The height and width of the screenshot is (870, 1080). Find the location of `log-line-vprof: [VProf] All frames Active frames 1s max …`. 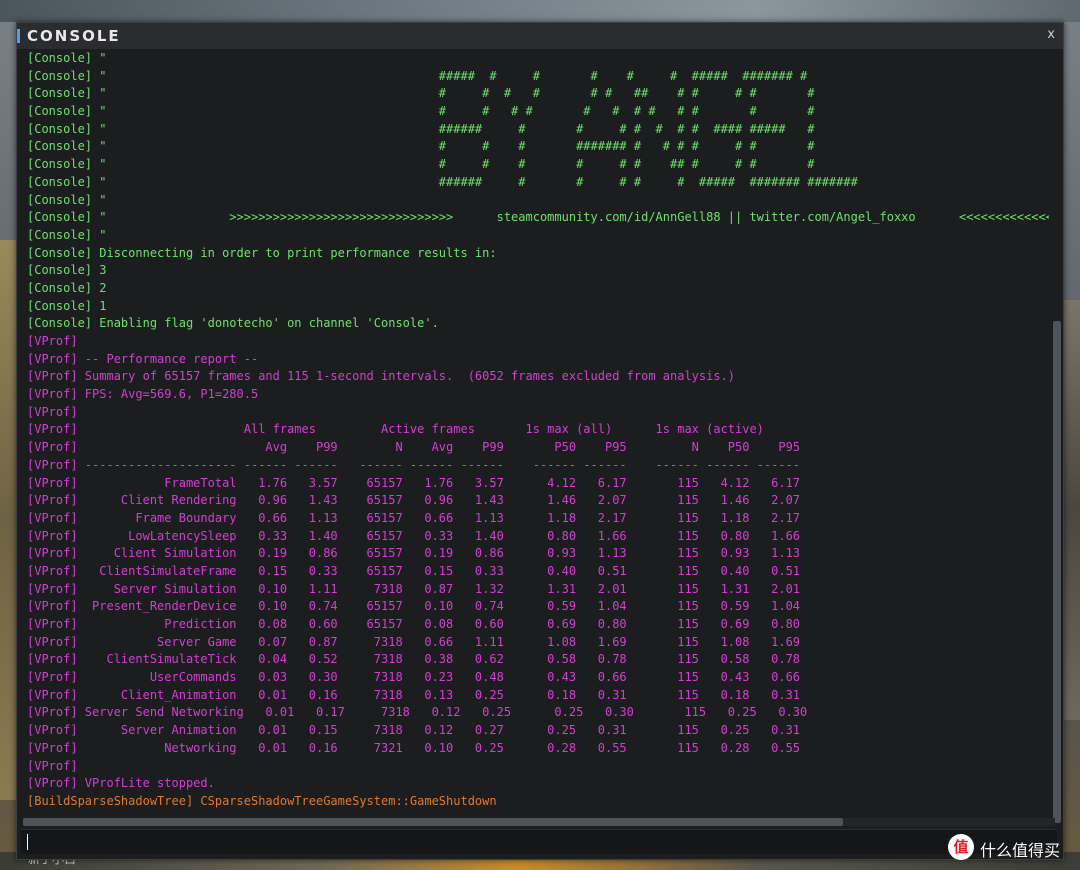

log-line-vprof: [VProf] All frames Active frames 1s max … is located at coordinates (395, 429).